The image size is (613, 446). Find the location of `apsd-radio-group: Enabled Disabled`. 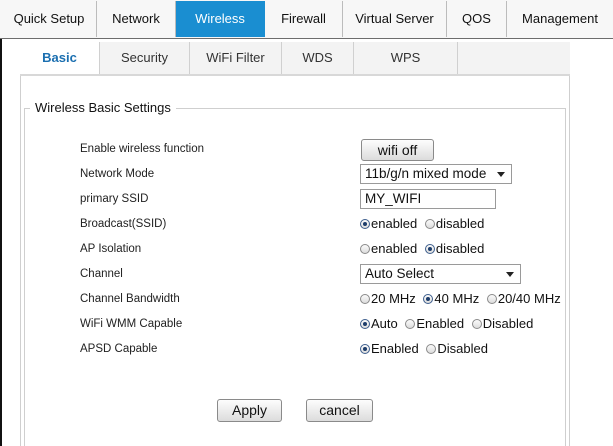

apsd-radio-group: Enabled Disabled is located at coordinates (426, 348).